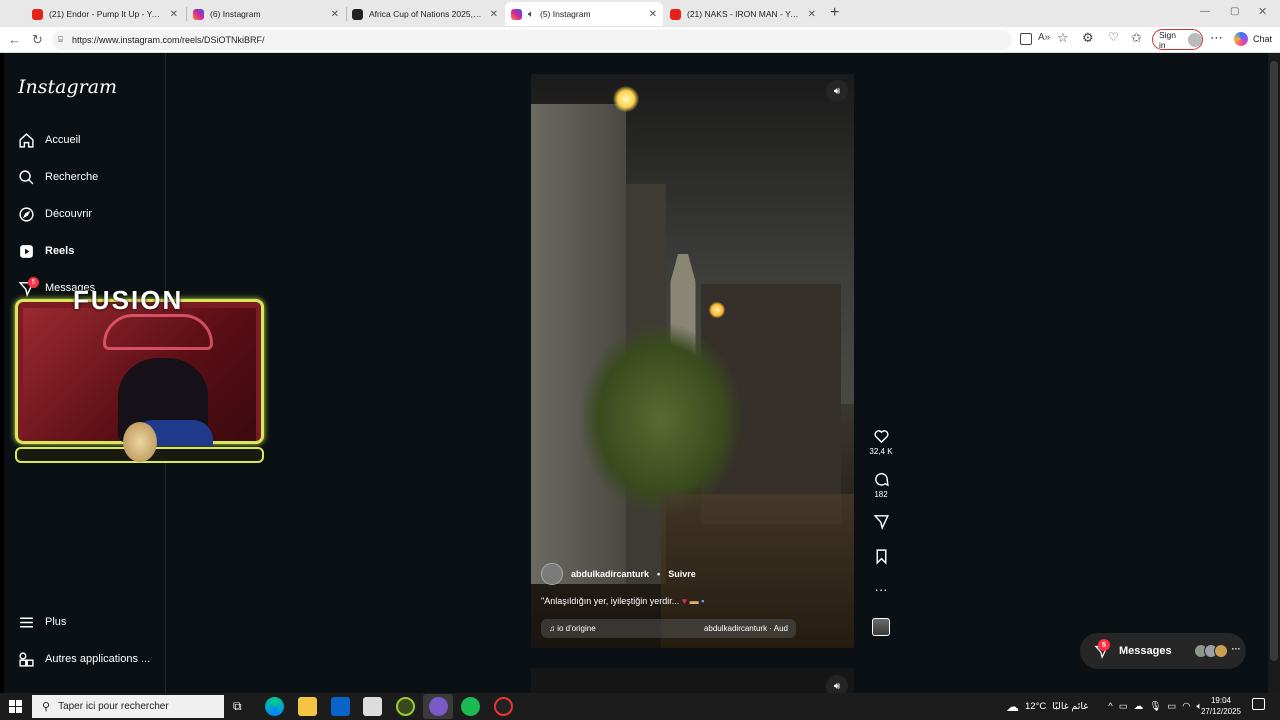 This screenshot has height=720, width=1280. I want to click on site-info-icon: ⌸, so click(60, 40).